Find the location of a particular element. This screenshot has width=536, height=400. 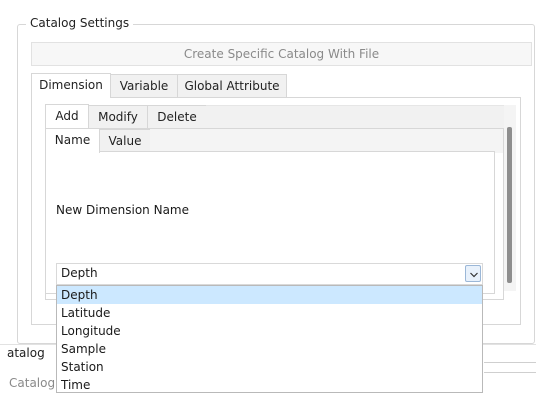

tab-variable: Variable is located at coordinates (144, 86).